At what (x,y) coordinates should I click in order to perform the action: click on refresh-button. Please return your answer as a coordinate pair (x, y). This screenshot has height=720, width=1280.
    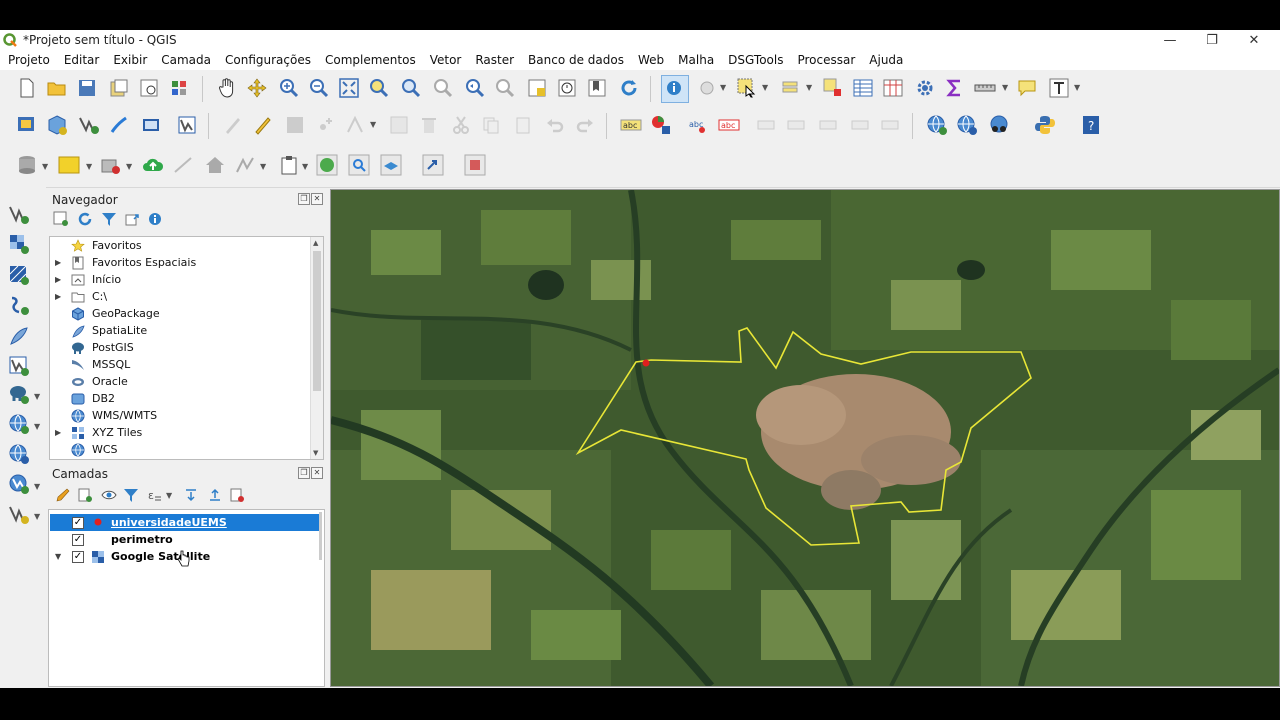
    Looking at the image, I should click on (629, 88).